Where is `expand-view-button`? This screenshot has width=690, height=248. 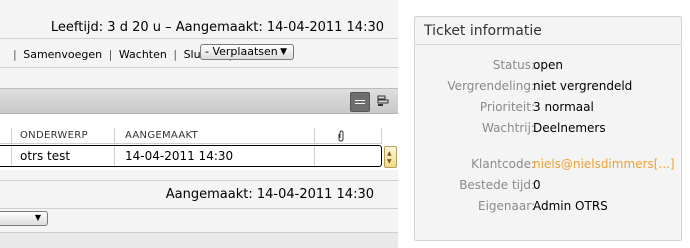 expand-view-button is located at coordinates (384, 102).